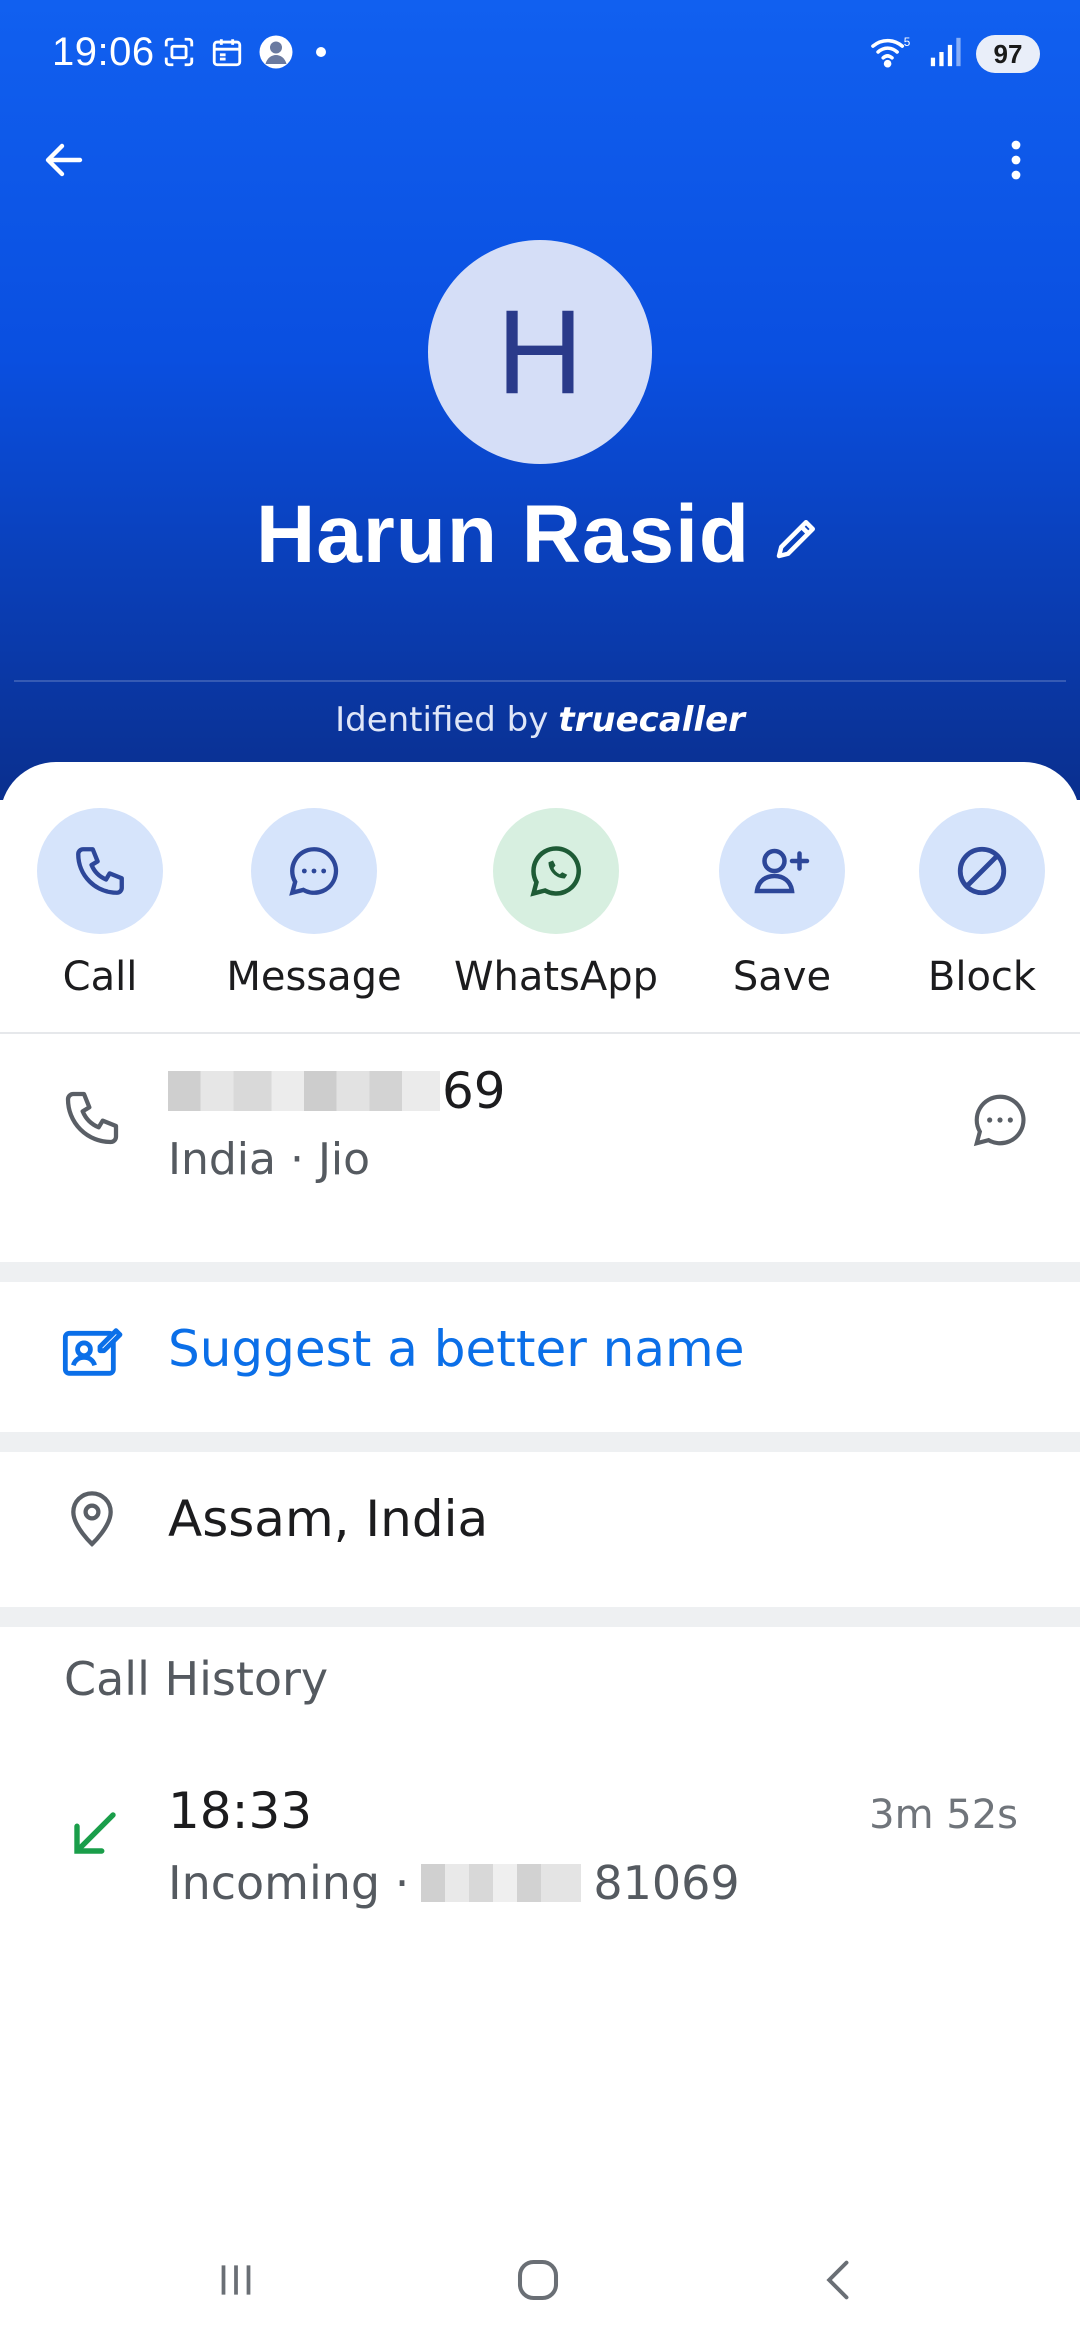 This screenshot has height=2340, width=1080. I want to click on home-icon, so click(538, 2280).